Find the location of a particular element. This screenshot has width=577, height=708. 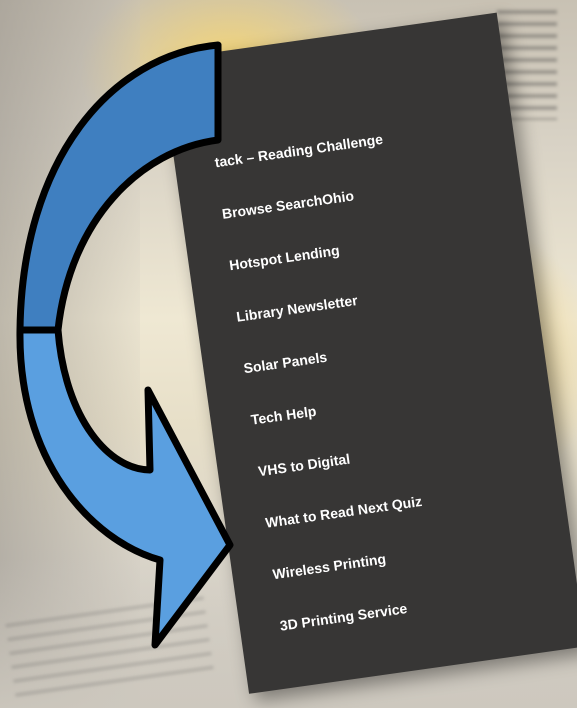

arrow-upper-band is located at coordinates (119, 187).